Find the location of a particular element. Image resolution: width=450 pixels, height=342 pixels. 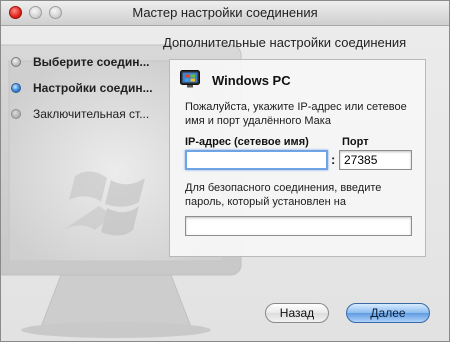

window-title: Мастер настройки соединения is located at coordinates (225, 12).